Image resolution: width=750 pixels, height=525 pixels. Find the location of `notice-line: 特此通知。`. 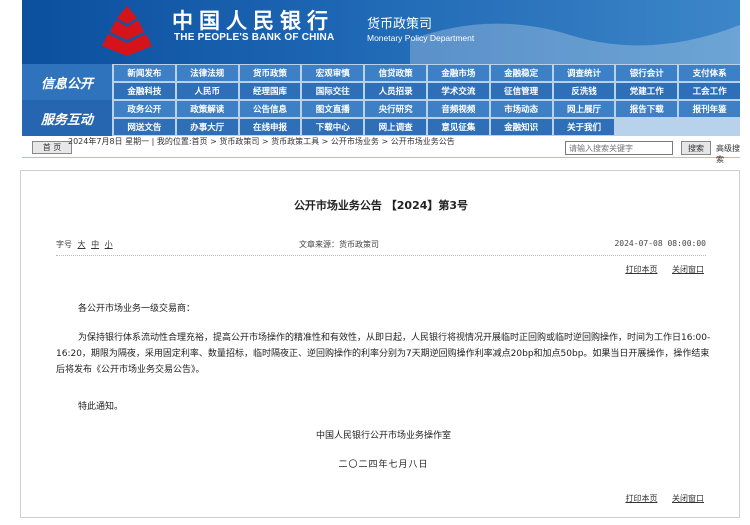

notice-line: 特此通知。 is located at coordinates (101, 407).